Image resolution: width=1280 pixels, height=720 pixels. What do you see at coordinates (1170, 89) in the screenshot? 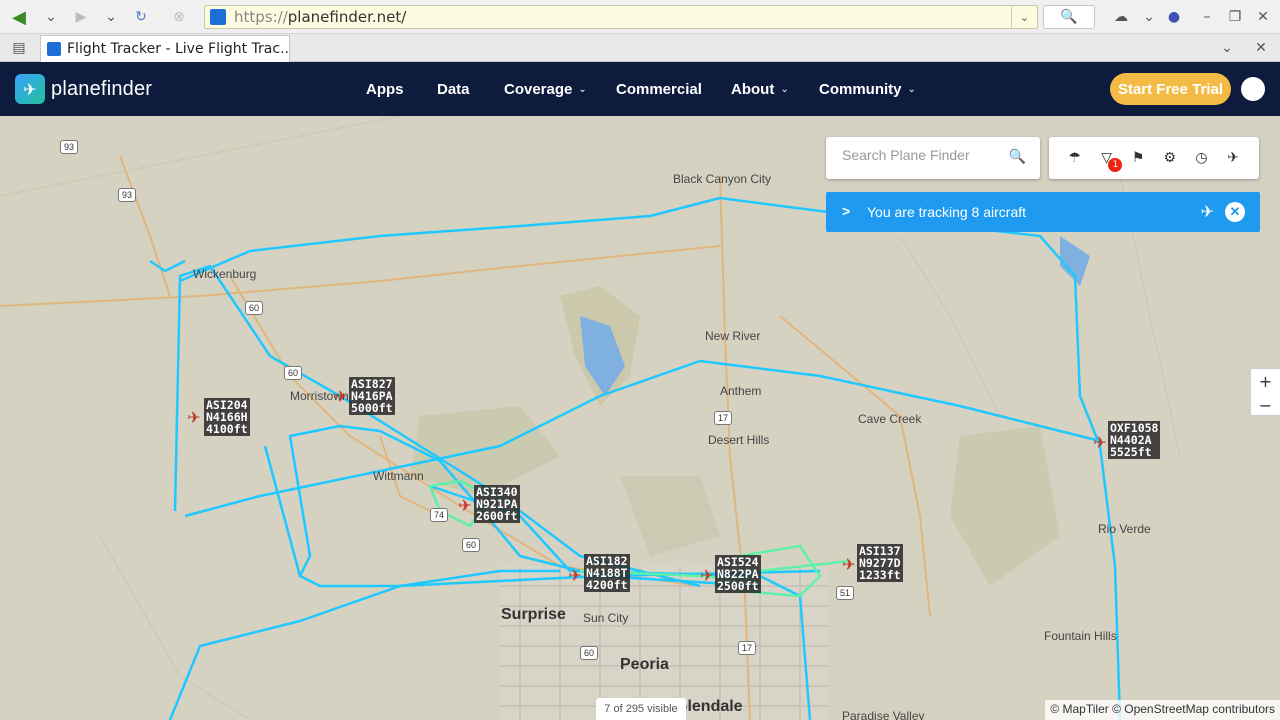
I see `start-free-trial-button: Start Free Trial` at bounding box center [1170, 89].